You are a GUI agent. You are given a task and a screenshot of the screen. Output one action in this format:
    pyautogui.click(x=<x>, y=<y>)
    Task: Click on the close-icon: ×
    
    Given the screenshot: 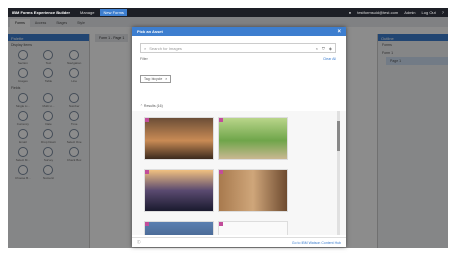 What is the action you would take?
    pyautogui.click(x=339, y=32)
    